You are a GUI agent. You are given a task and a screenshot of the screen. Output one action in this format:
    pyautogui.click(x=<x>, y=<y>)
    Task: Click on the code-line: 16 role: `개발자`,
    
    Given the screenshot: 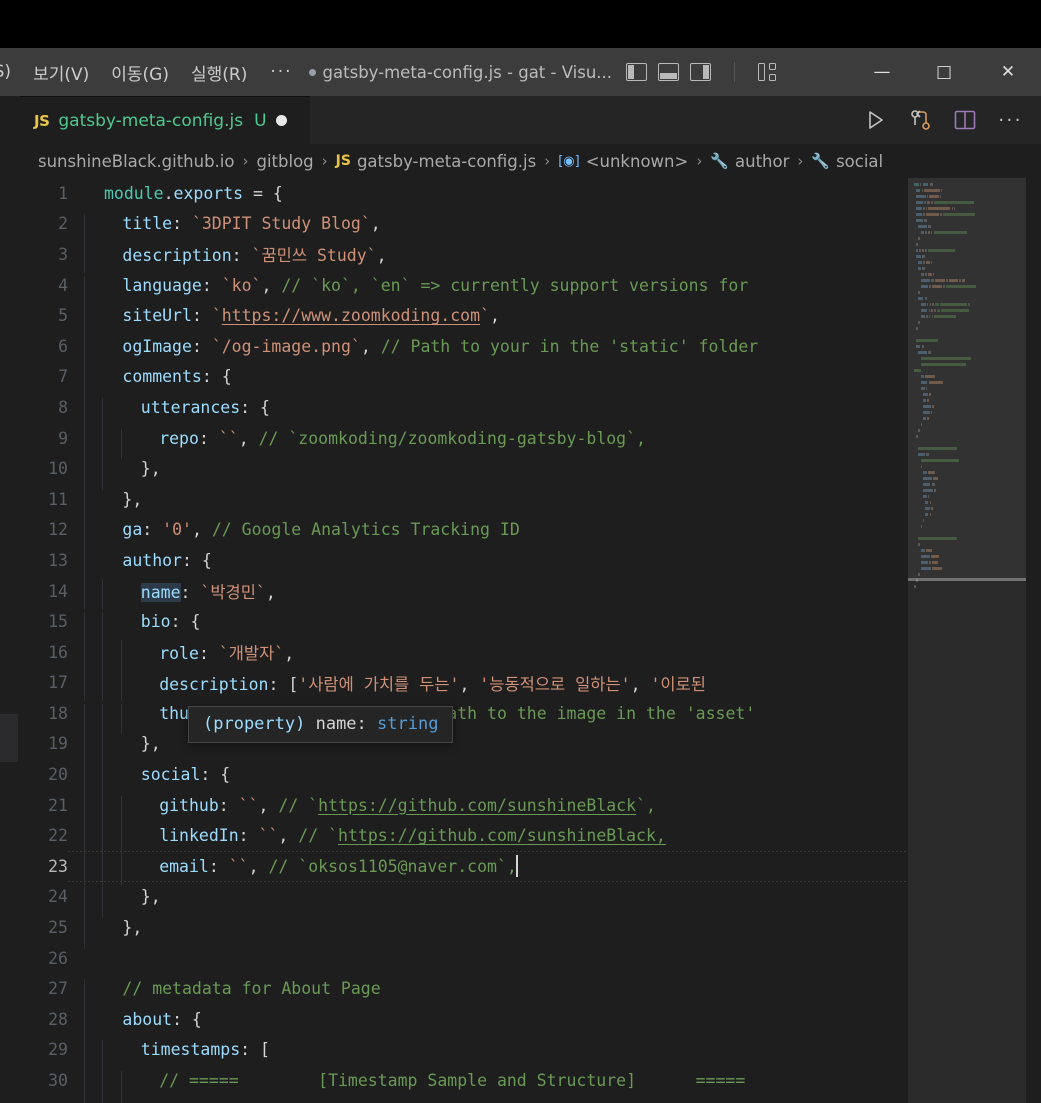 What is the action you would take?
    pyautogui.click(x=464, y=654)
    